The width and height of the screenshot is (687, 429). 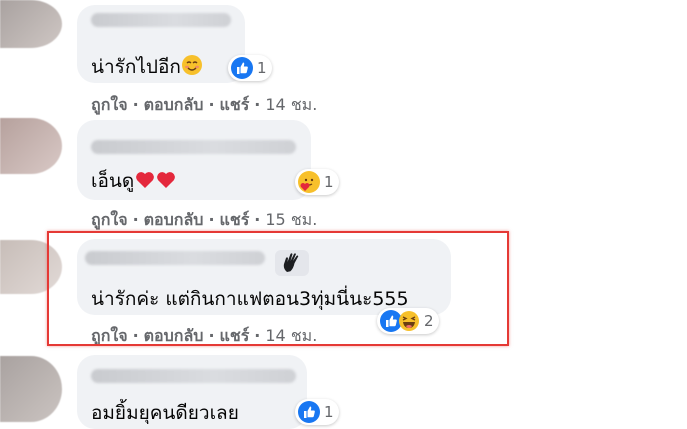 I want to click on timestamp: 15 ชม., so click(x=291, y=219).